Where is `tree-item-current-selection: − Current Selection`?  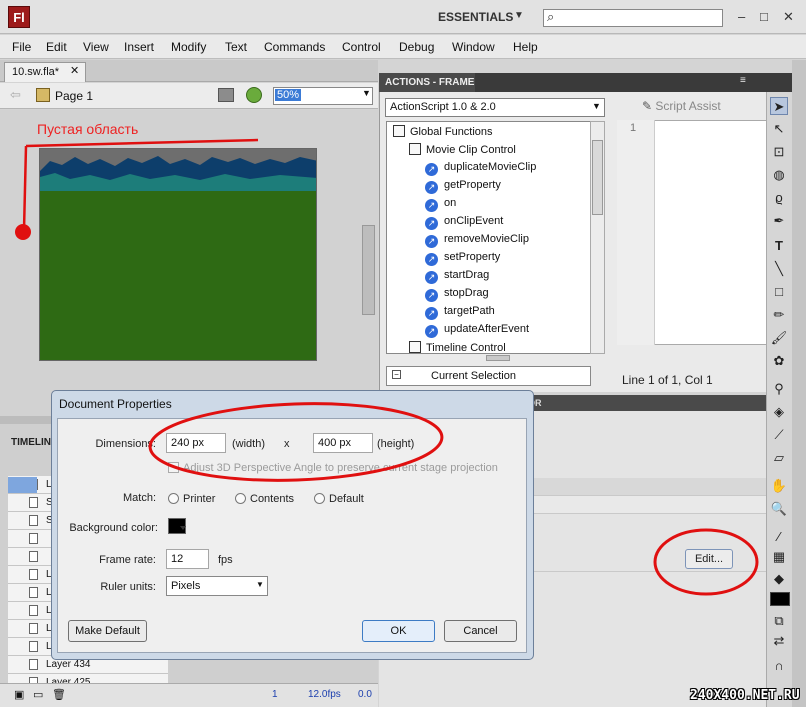 tree-item-current-selection: − Current Selection is located at coordinates (488, 376).